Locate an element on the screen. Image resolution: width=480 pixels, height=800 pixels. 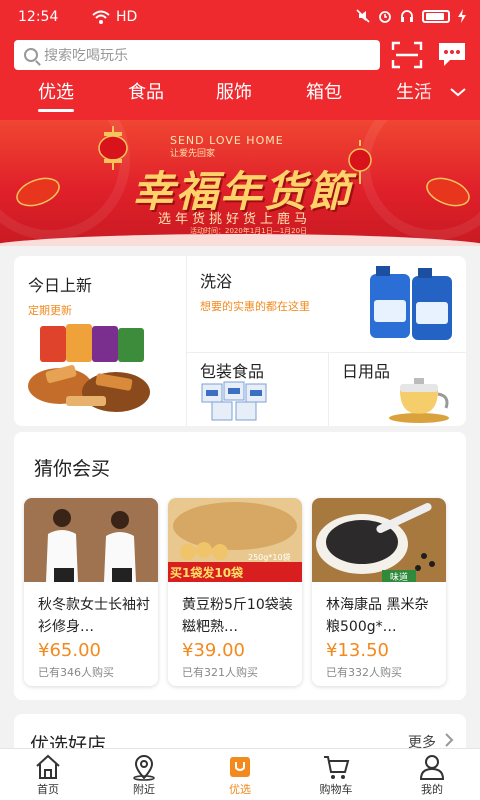
status-bar: 12:54 HD is located at coordinates (240, 17).